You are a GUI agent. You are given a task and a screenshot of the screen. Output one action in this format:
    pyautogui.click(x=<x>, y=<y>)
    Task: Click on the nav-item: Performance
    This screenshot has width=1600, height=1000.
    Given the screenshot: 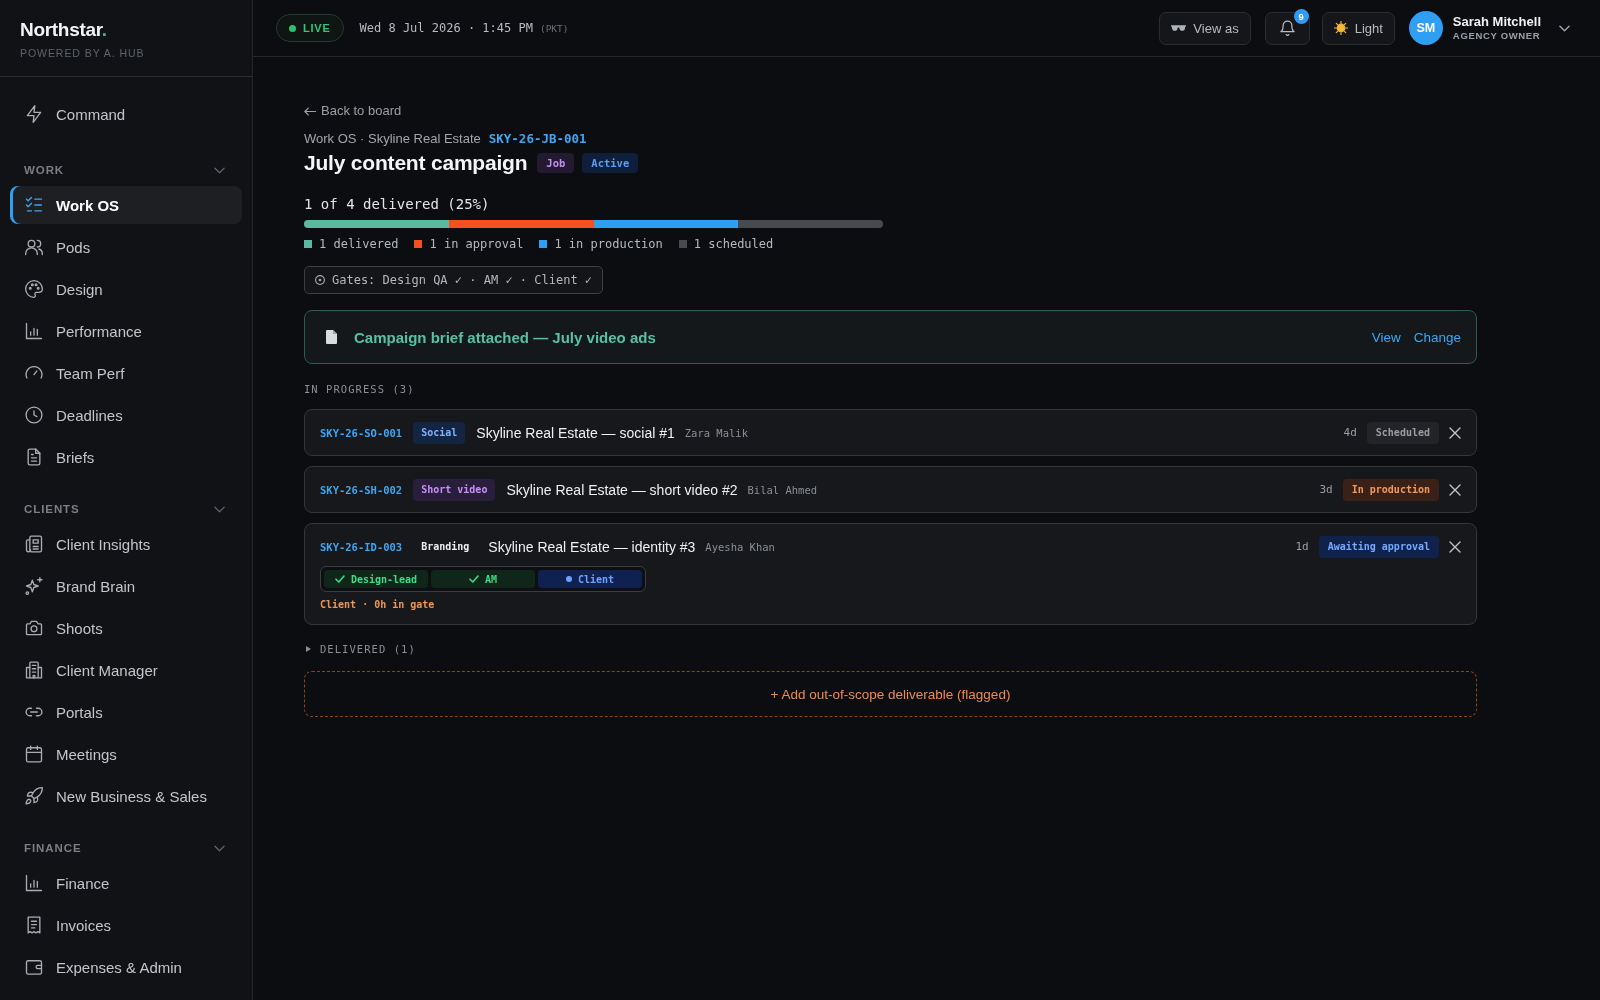 What is the action you would take?
    pyautogui.click(x=126, y=331)
    